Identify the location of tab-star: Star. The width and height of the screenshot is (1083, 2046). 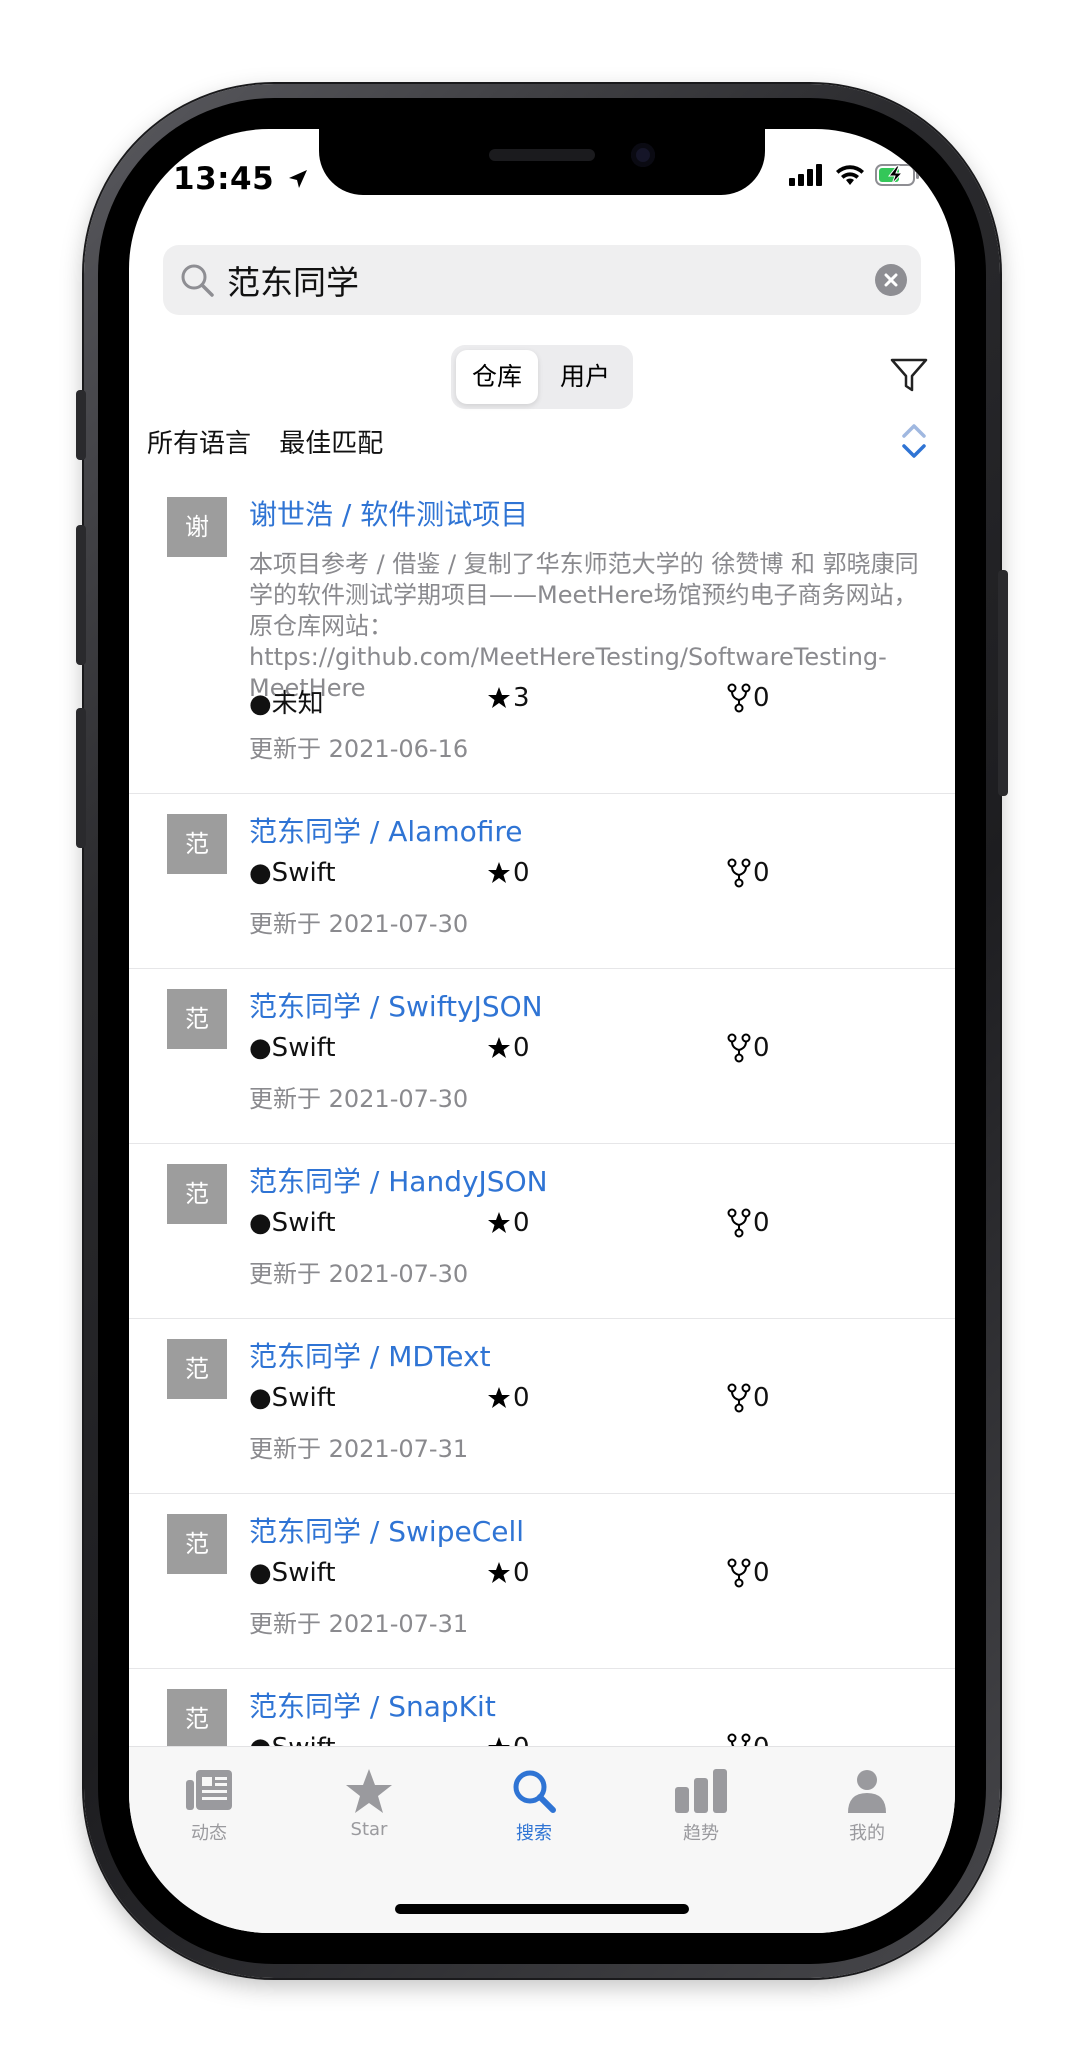
(369, 1803).